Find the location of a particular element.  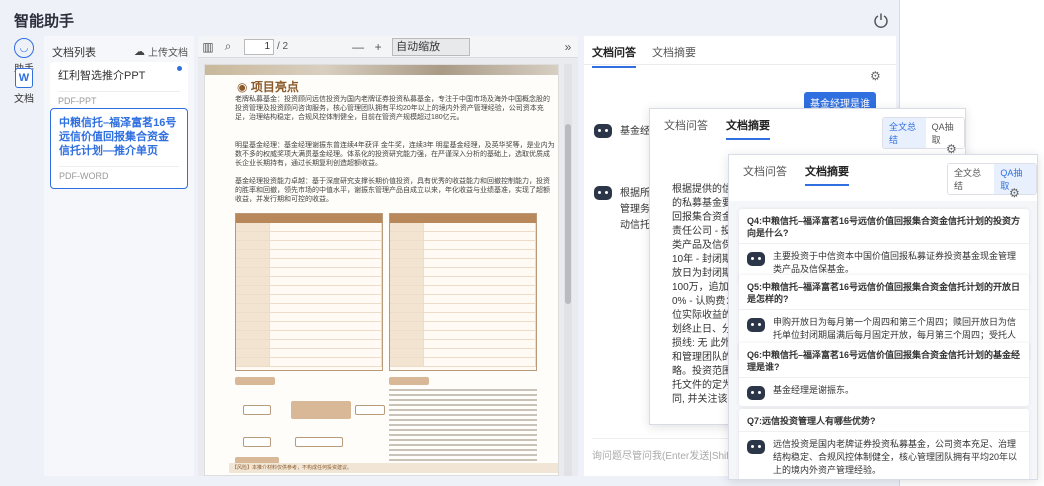

bot-message-text: 基金经 is located at coordinates (635, 131).